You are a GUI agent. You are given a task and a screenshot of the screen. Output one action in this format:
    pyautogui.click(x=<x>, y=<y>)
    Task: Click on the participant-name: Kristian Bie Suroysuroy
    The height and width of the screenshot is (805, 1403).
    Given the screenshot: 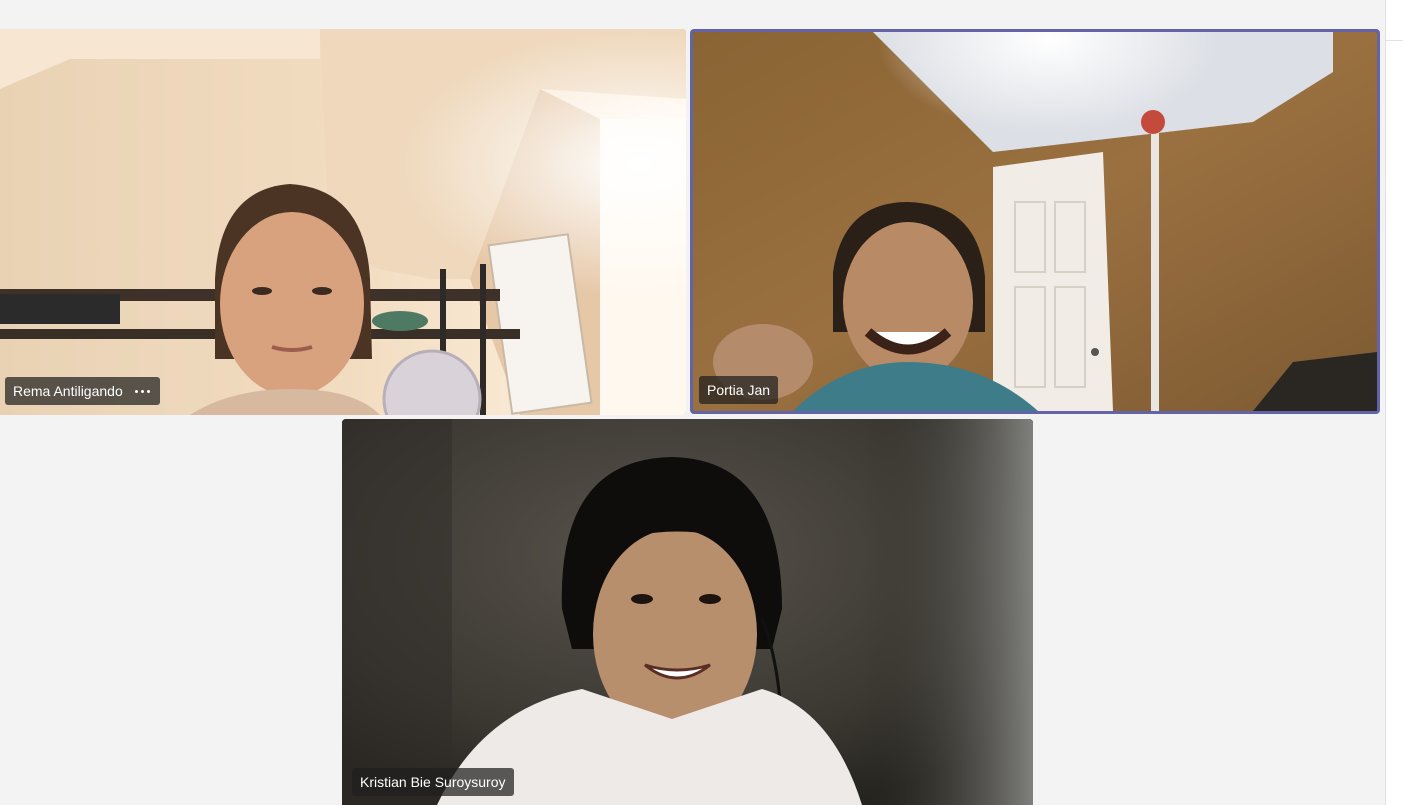 What is the action you would take?
    pyautogui.click(x=433, y=782)
    